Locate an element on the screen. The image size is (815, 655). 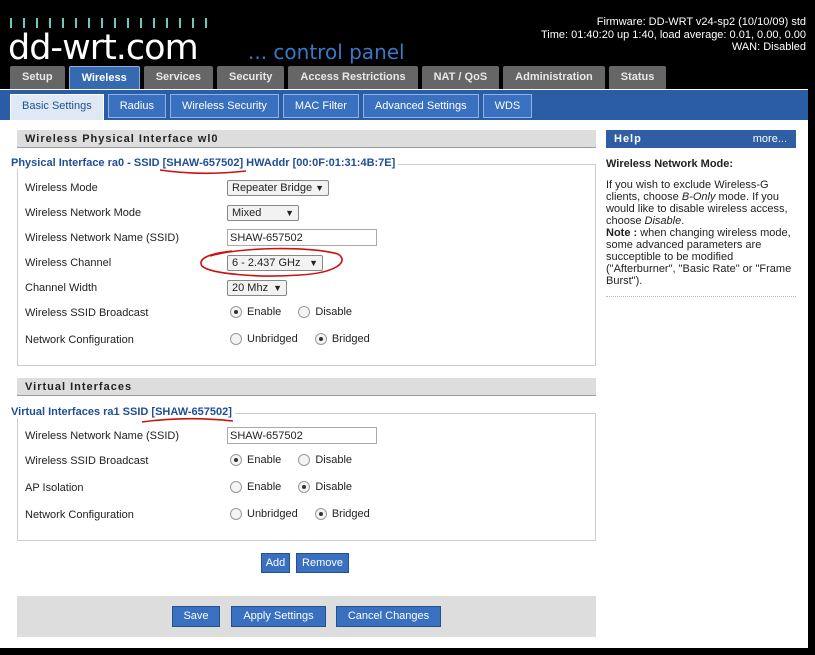
virtual-network-config-row: Network Configuration Unbridged Bridged is located at coordinates (310, 516).